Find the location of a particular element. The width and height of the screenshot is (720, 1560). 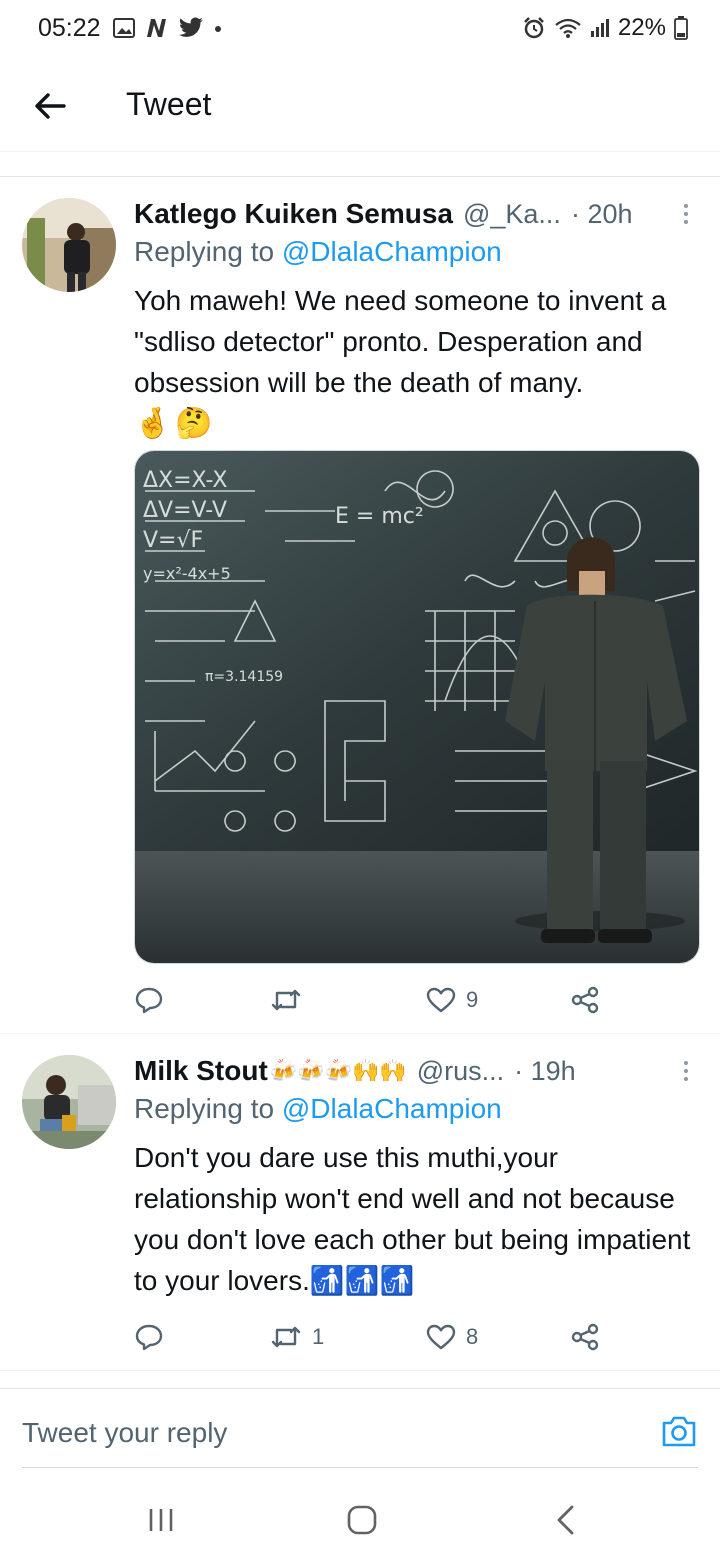

camera-button is located at coordinates (679, 1432).